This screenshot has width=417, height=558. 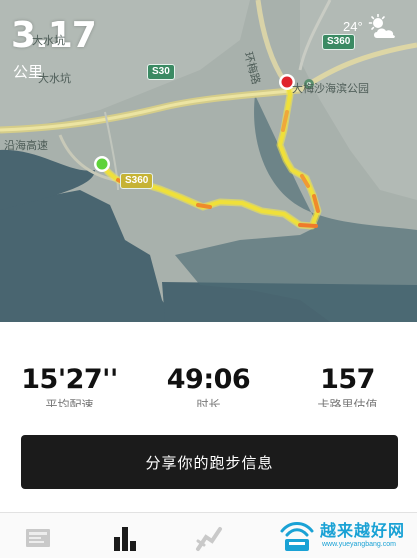 I want to click on stat-label: 时长, so click(x=208, y=402).